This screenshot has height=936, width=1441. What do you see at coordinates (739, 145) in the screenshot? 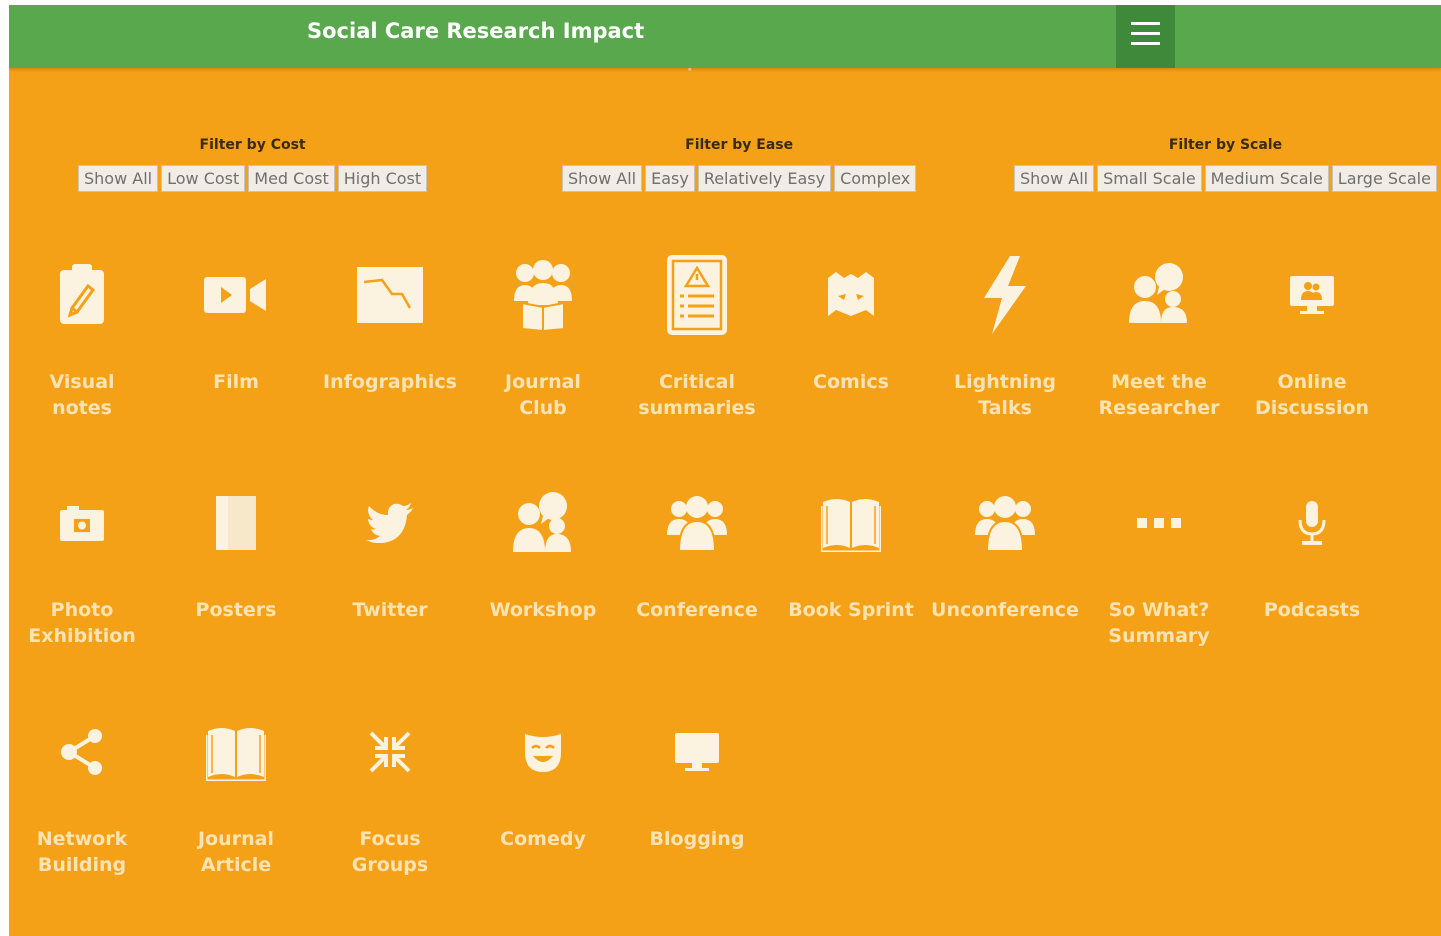
I see `filter-ease-title: Filter by Ease` at bounding box center [739, 145].